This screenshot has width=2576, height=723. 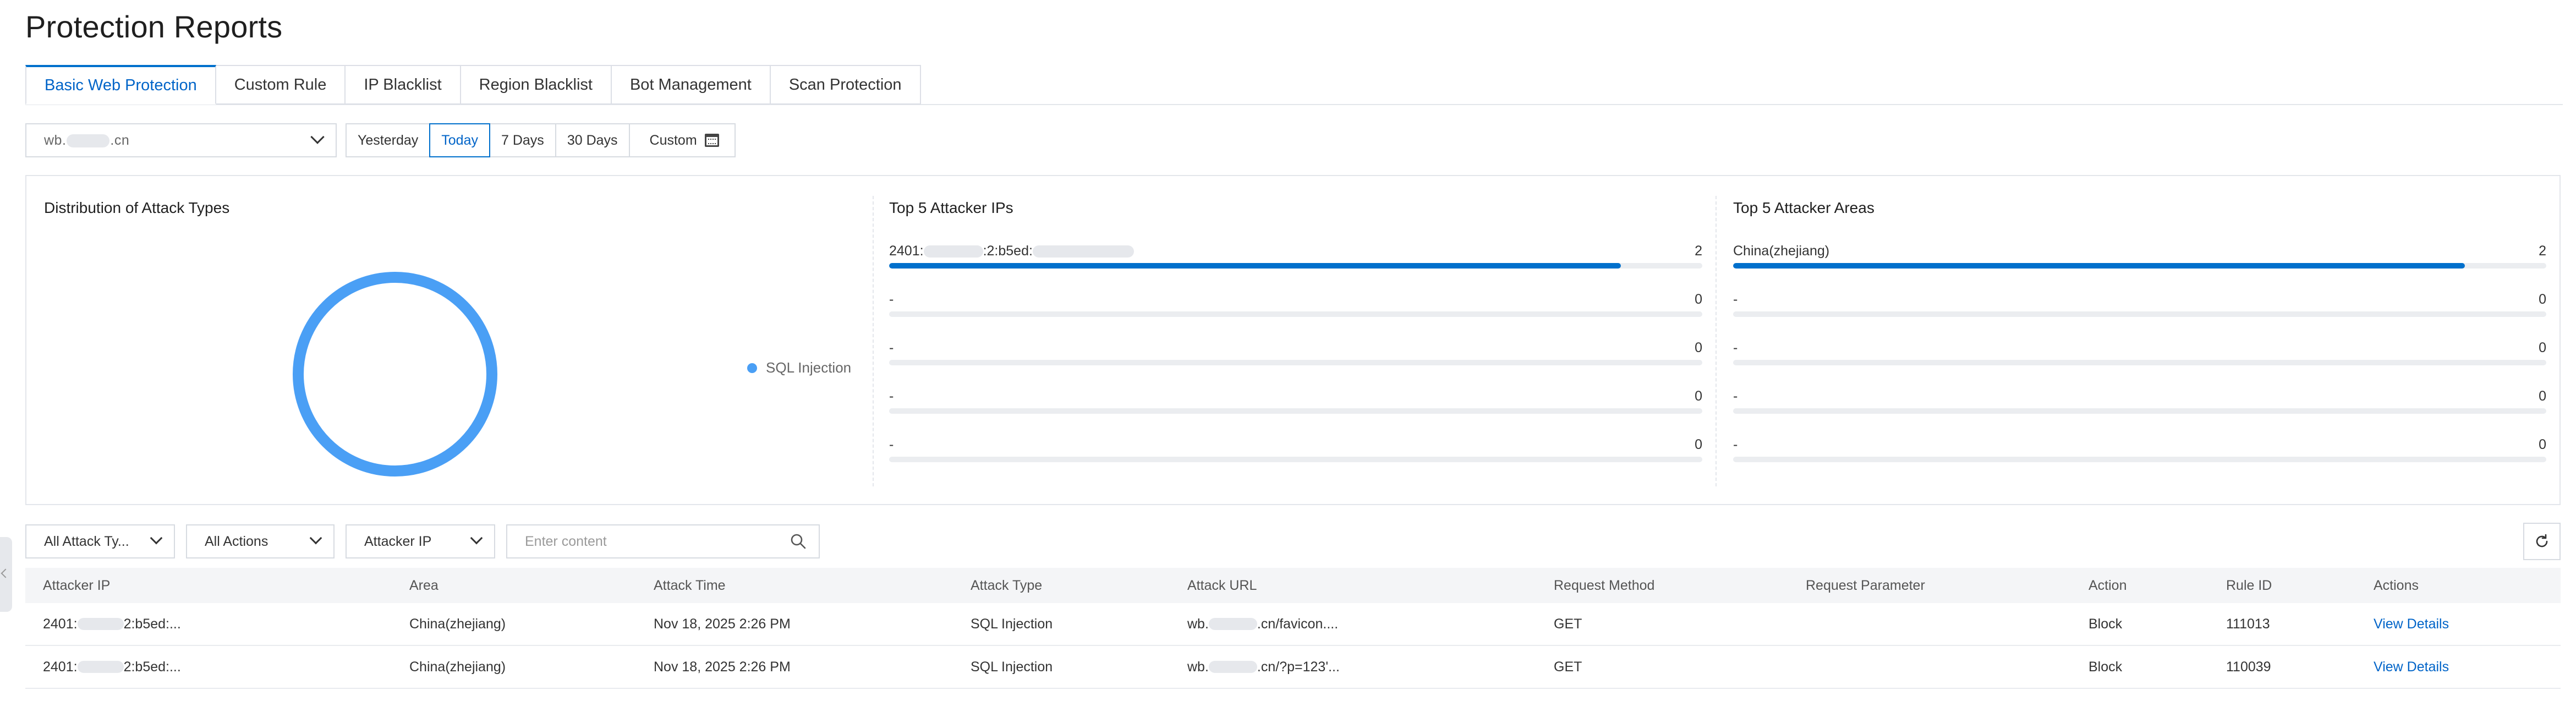 What do you see at coordinates (2249, 585) in the screenshot?
I see `col-rule-id: Rule ID` at bounding box center [2249, 585].